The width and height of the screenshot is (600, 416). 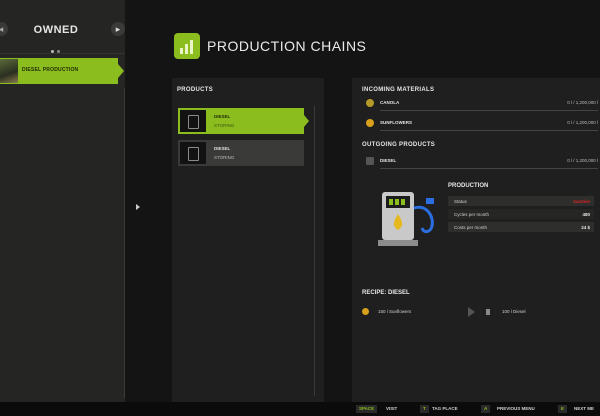 What do you see at coordinates (424, 409) in the screenshot?
I see `t-key: T` at bounding box center [424, 409].